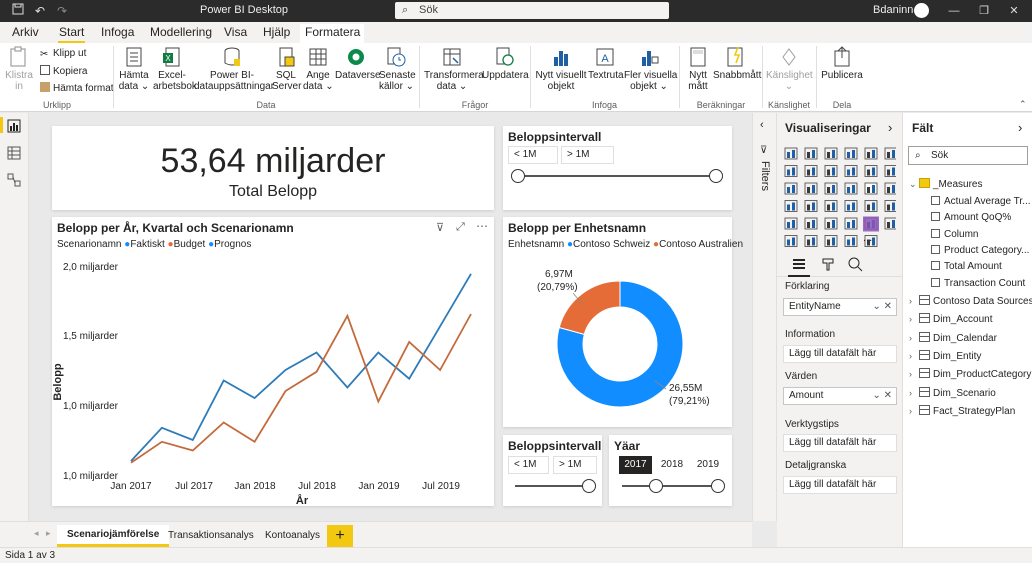  I want to click on stacked-area-icon, so click(831, 171).